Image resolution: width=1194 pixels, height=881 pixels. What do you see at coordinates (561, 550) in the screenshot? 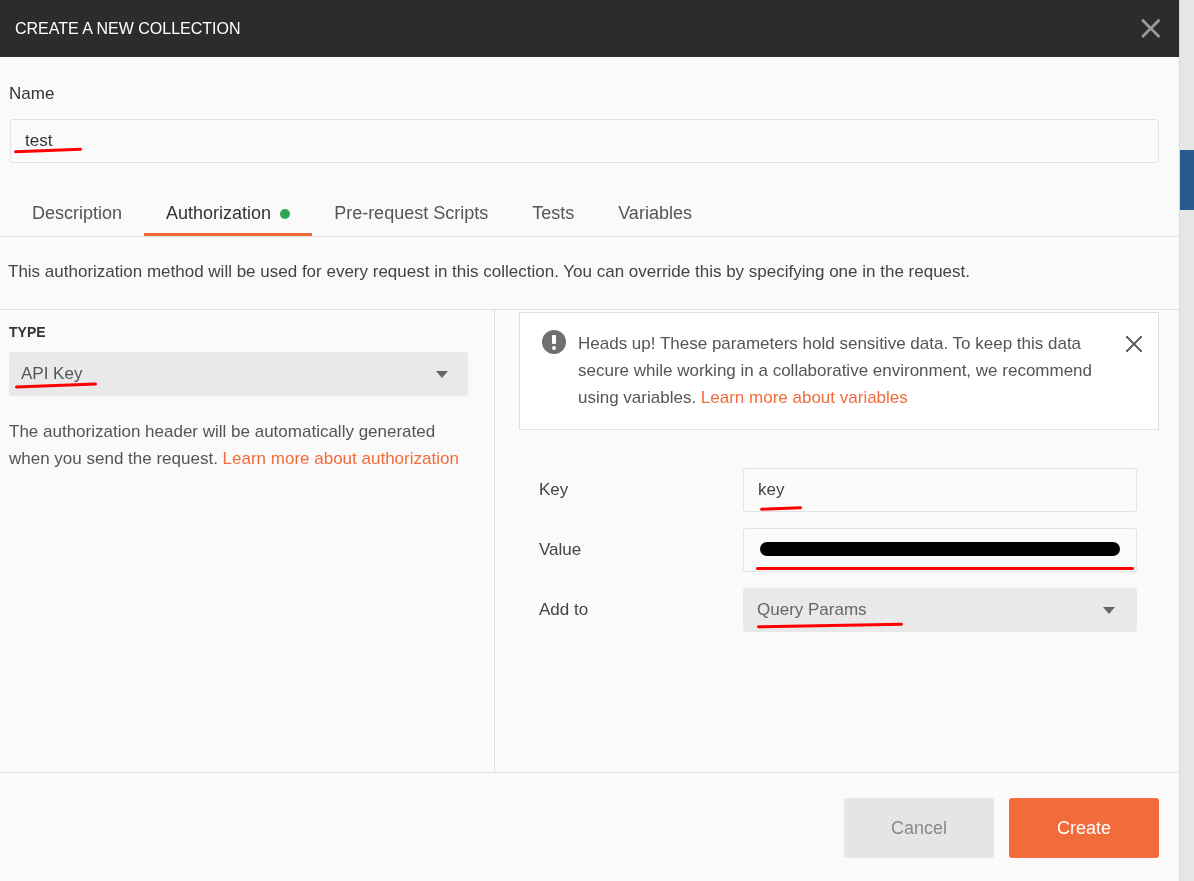
I see `field-label: Value` at bounding box center [561, 550].